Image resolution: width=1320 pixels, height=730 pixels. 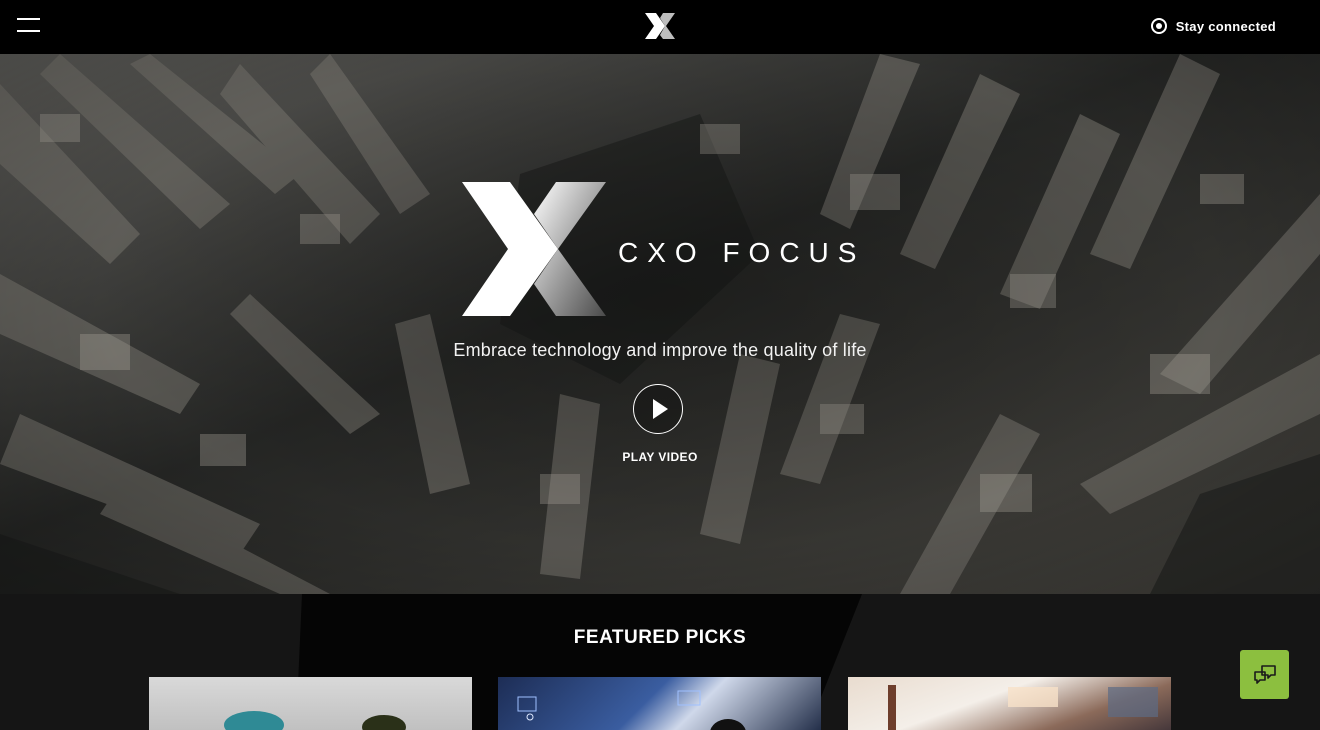 I want to click on chat-bubbles-icon, so click(x=1264, y=674).